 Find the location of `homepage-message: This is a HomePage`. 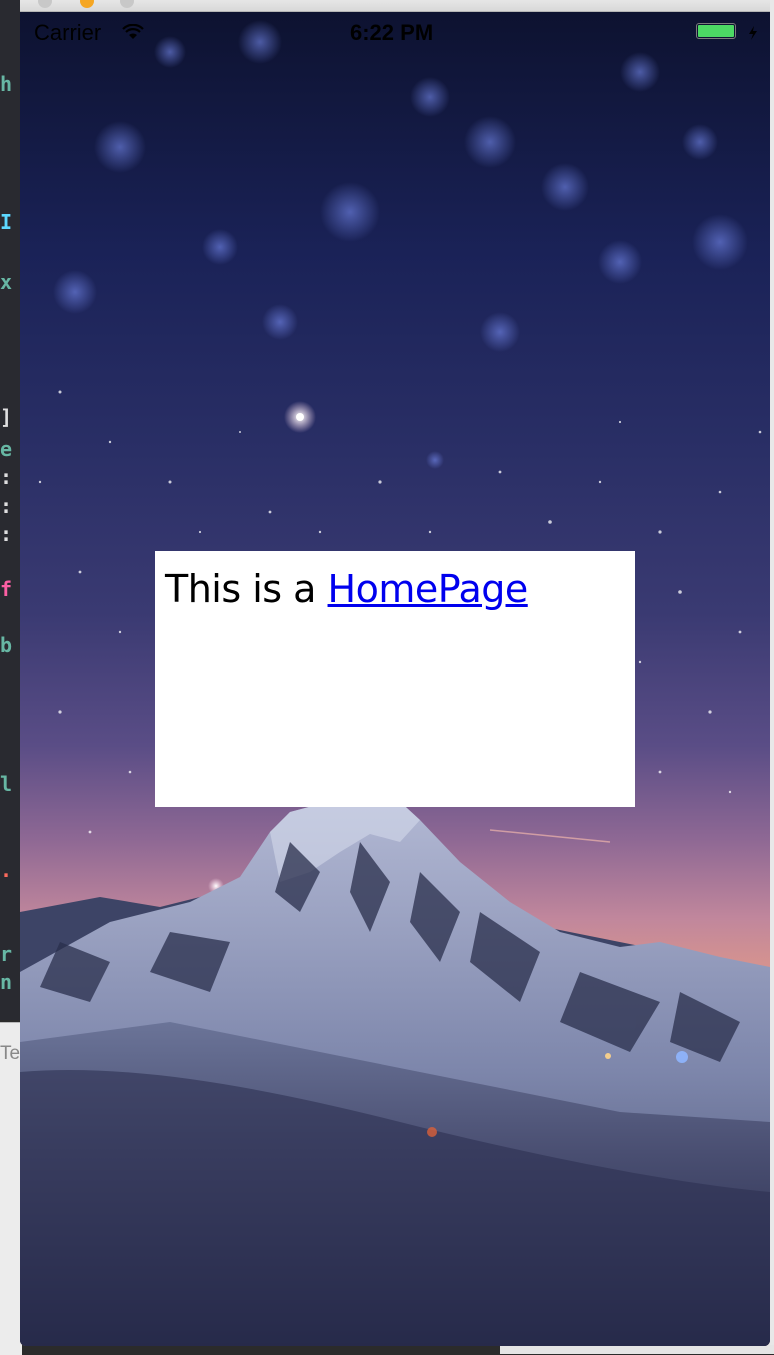

homepage-message: This is a HomePage is located at coordinates (395, 589).